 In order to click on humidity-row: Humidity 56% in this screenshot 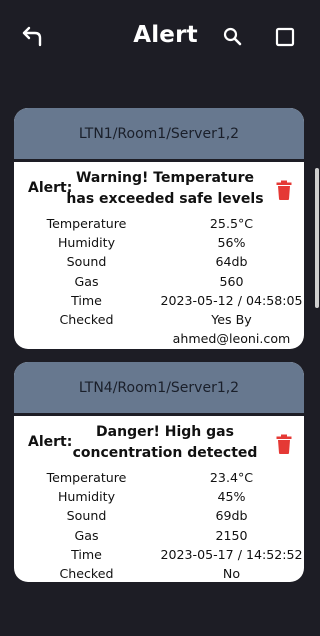, I will do `click(159, 242)`.